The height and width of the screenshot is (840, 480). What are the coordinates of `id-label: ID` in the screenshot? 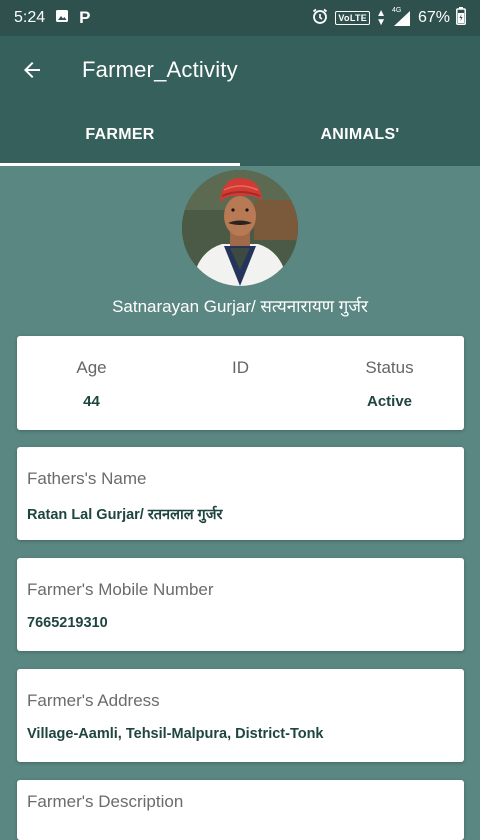 It's located at (240, 367).